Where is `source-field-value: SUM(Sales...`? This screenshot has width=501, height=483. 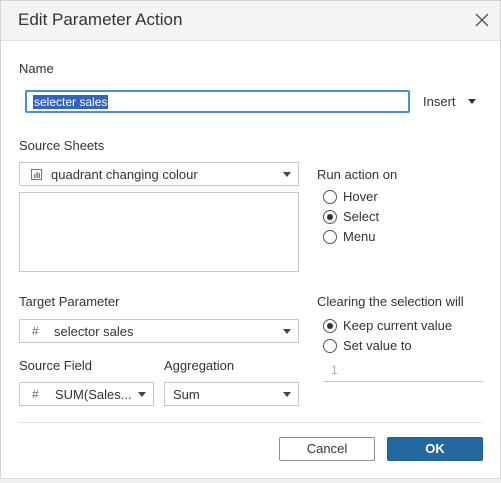 source-field-value: SUM(Sales... is located at coordinates (93, 394).